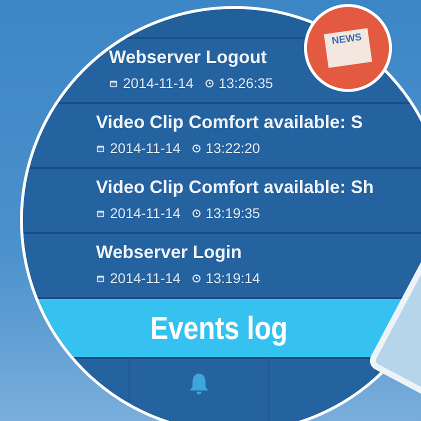  What do you see at coordinates (230, 122) in the screenshot?
I see `event-title: Video Clip Comfort available: S` at bounding box center [230, 122].